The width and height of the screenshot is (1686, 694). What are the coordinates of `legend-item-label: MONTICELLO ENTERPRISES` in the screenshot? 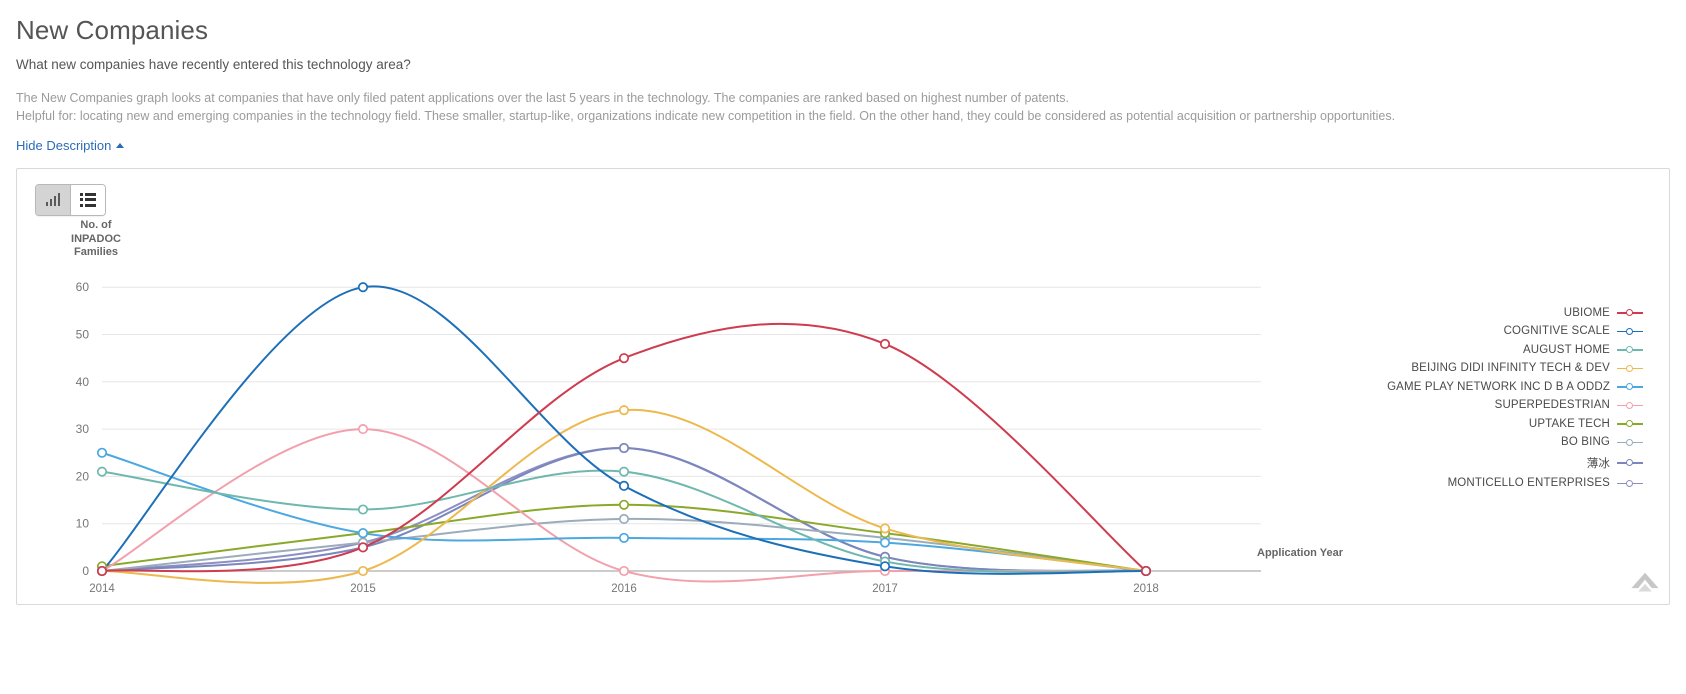 It's located at (1528, 483).